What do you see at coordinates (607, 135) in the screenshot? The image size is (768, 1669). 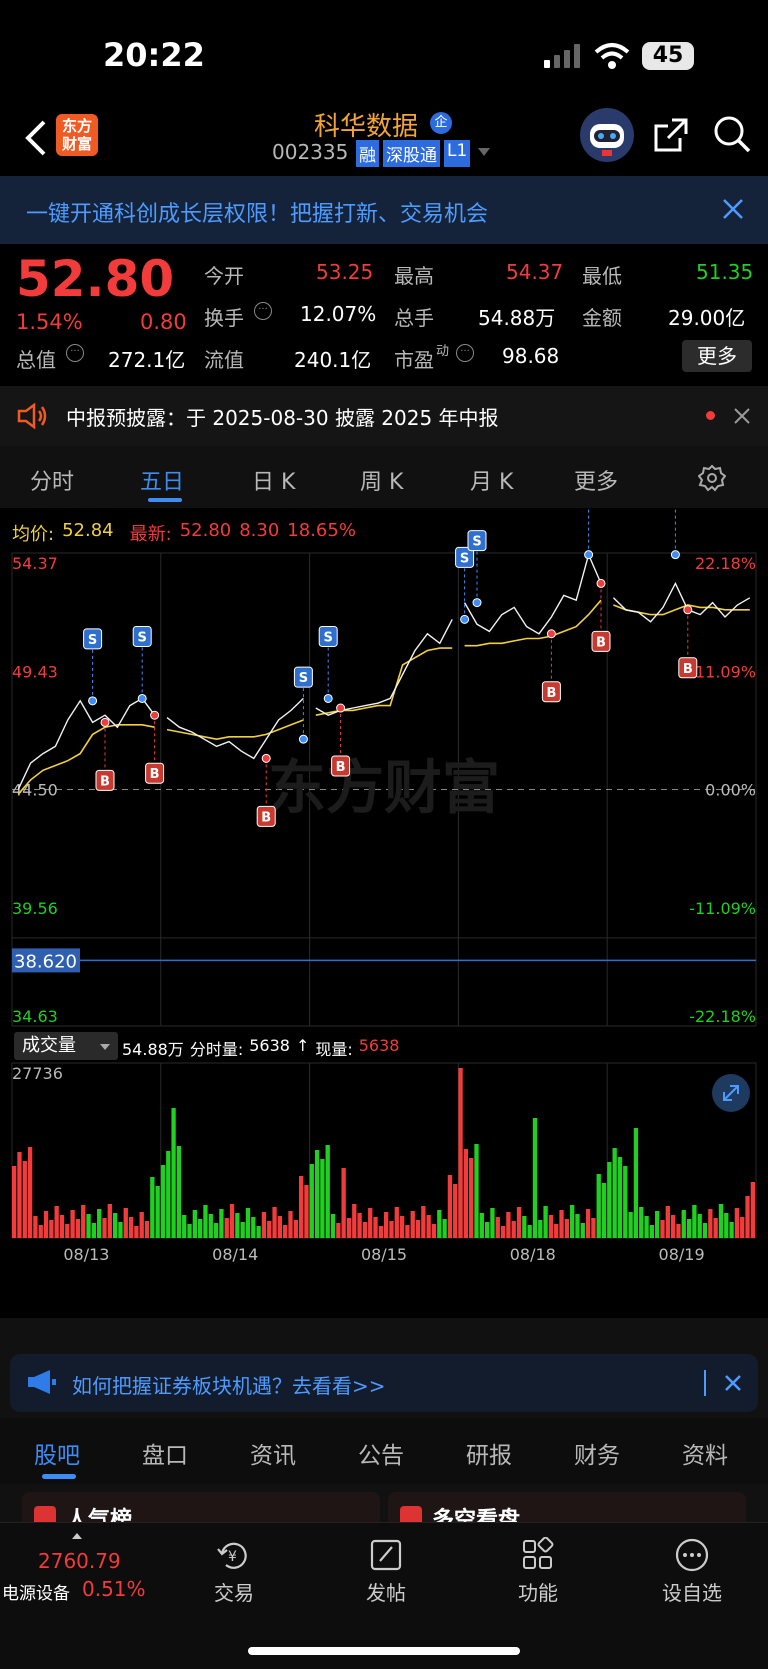 I see `robot-avatar-icon` at bounding box center [607, 135].